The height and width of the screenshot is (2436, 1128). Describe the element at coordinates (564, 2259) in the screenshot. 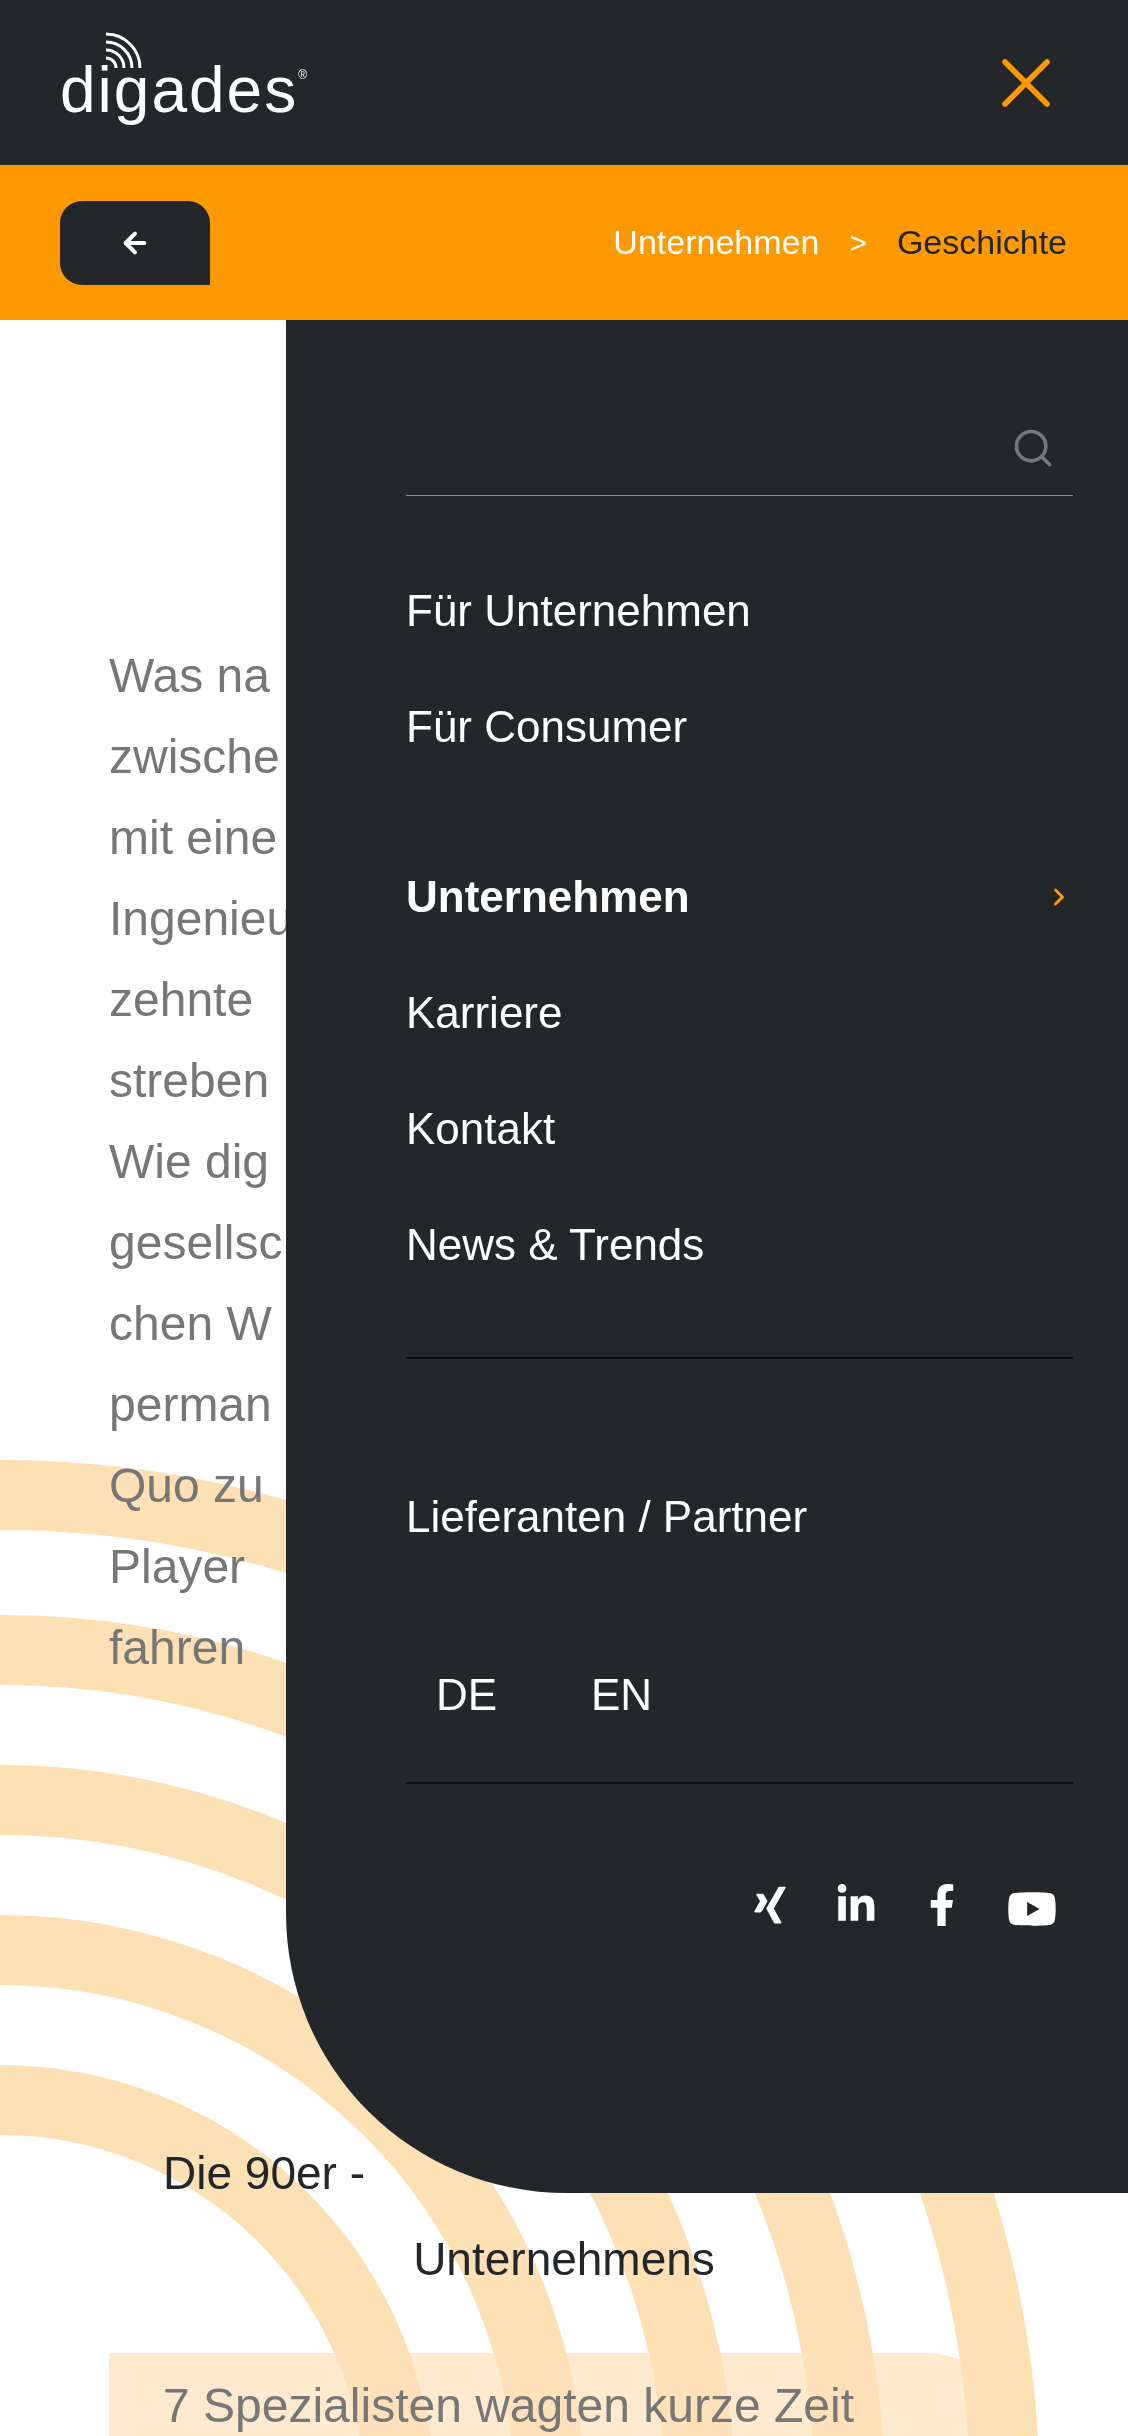

I see `section-heading: Unternehmens` at that location.